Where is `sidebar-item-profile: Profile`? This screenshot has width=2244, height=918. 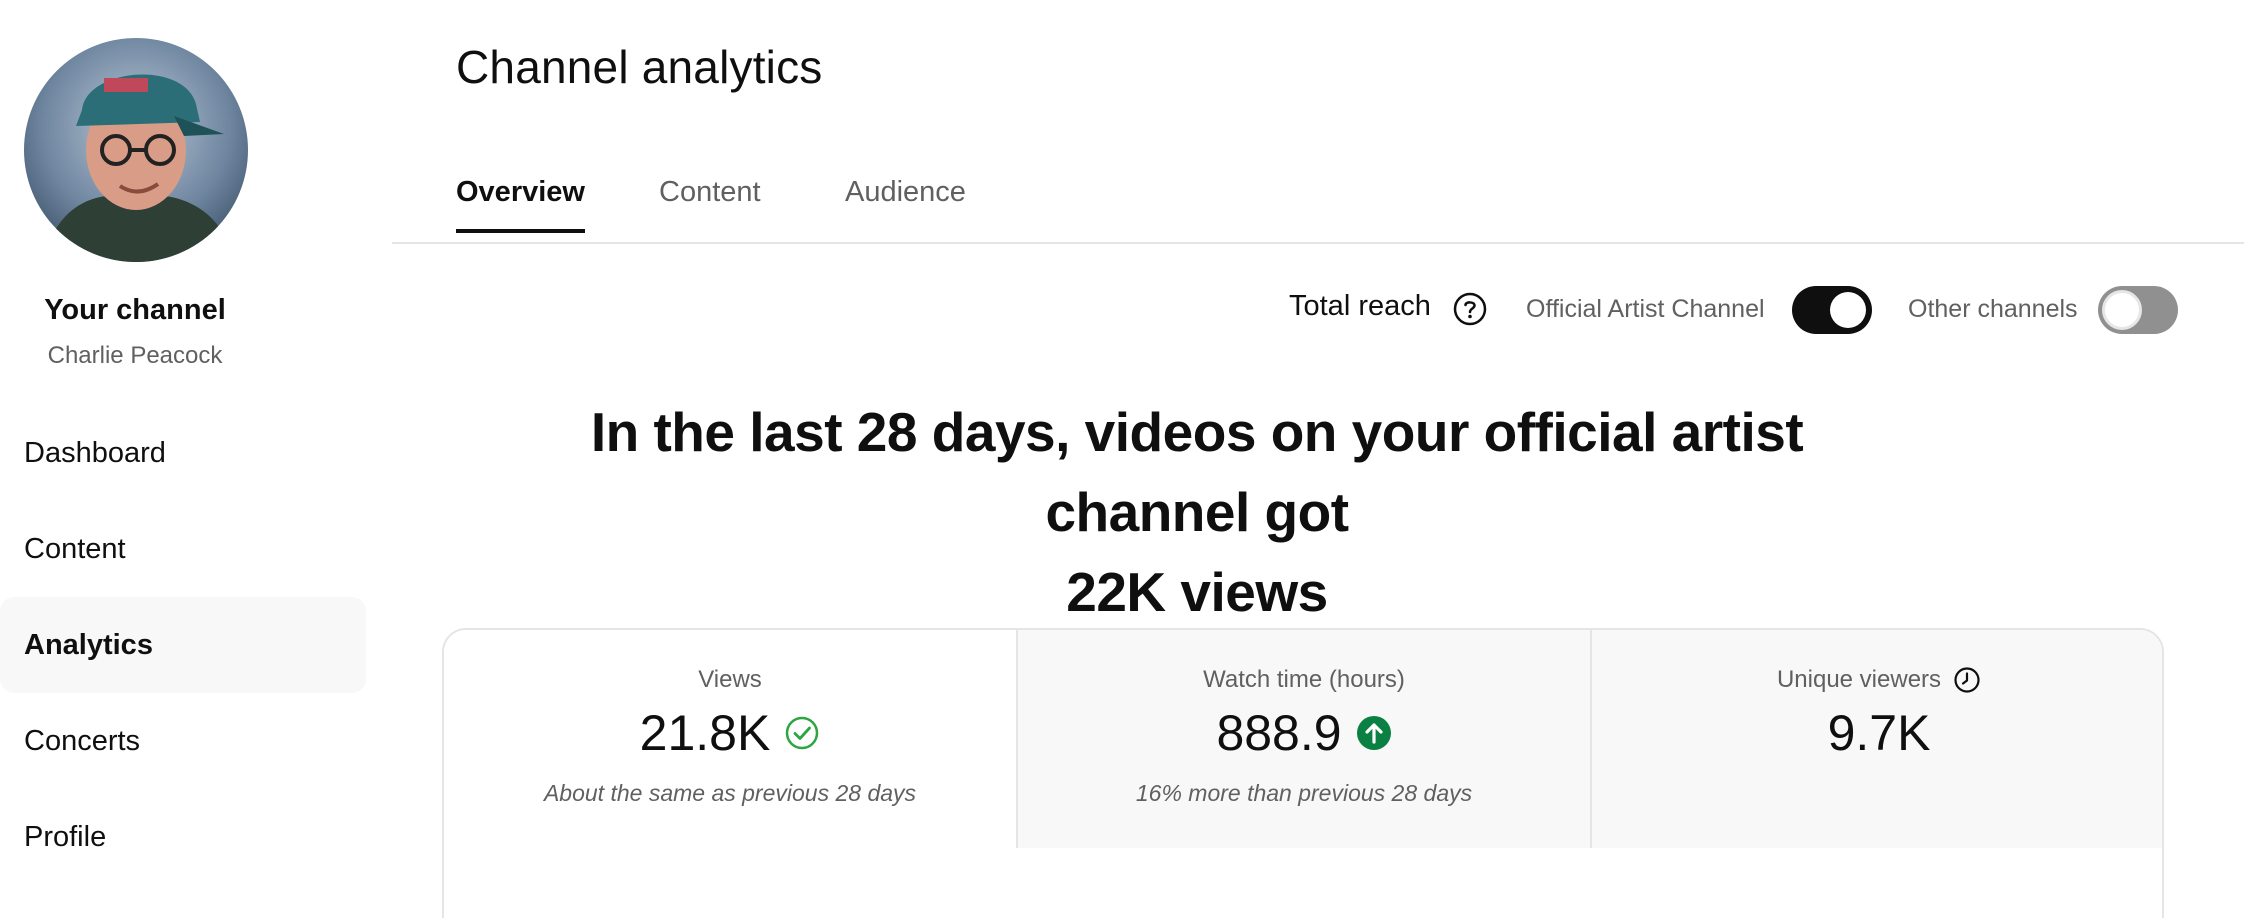 sidebar-item-profile: Profile is located at coordinates (183, 837).